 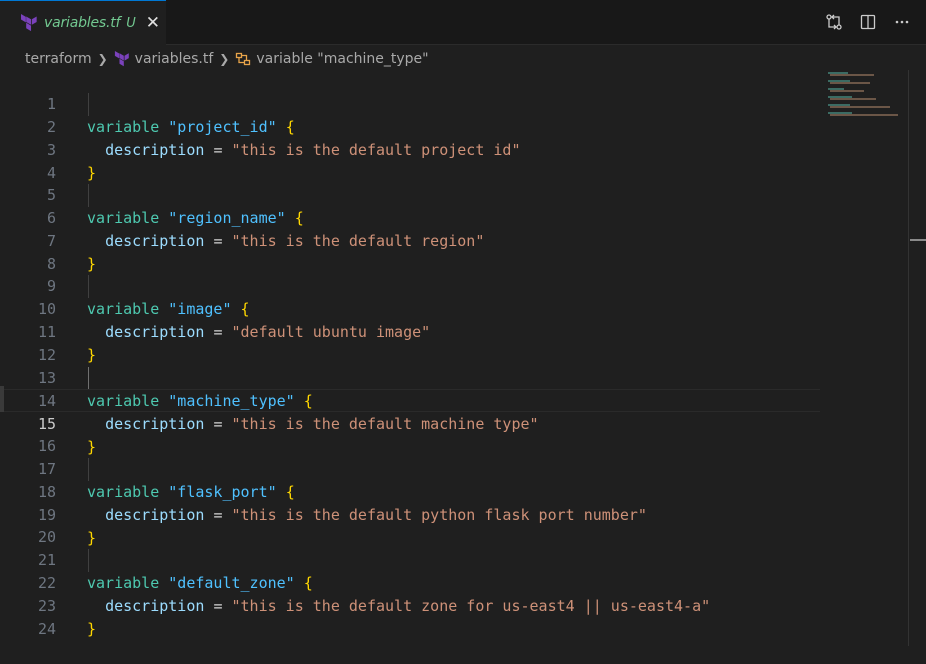 I want to click on code-line: 3 }, so click(x=410, y=149).